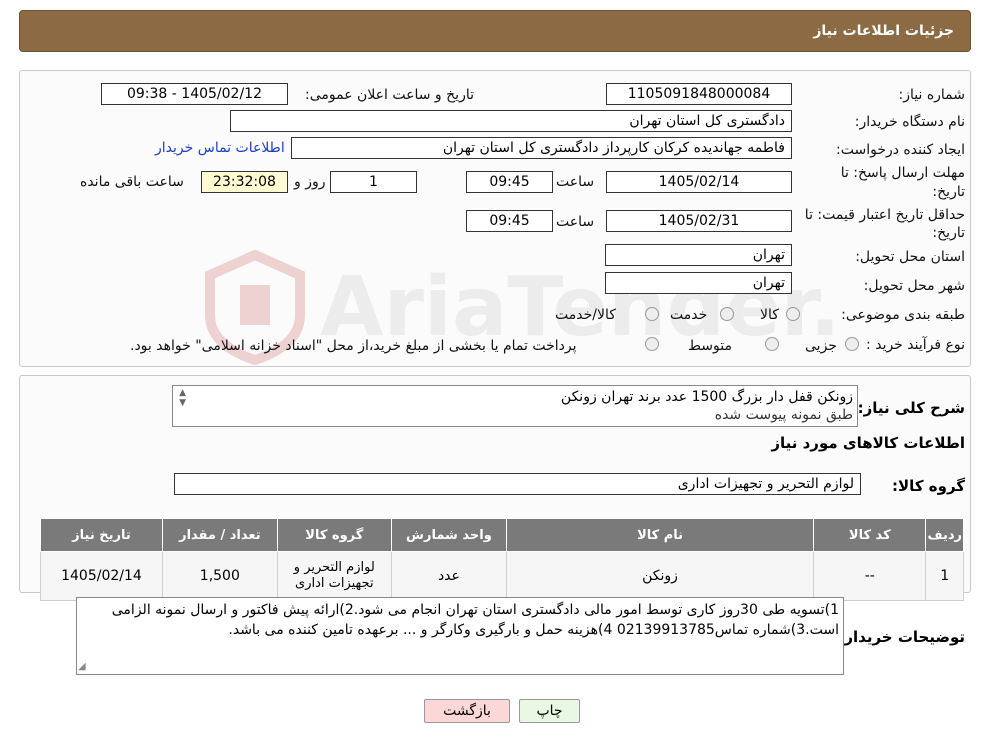 This screenshot has height=744, width=985. I want to click on remaining-time-label: ساعت باقی مانده, so click(132, 182).